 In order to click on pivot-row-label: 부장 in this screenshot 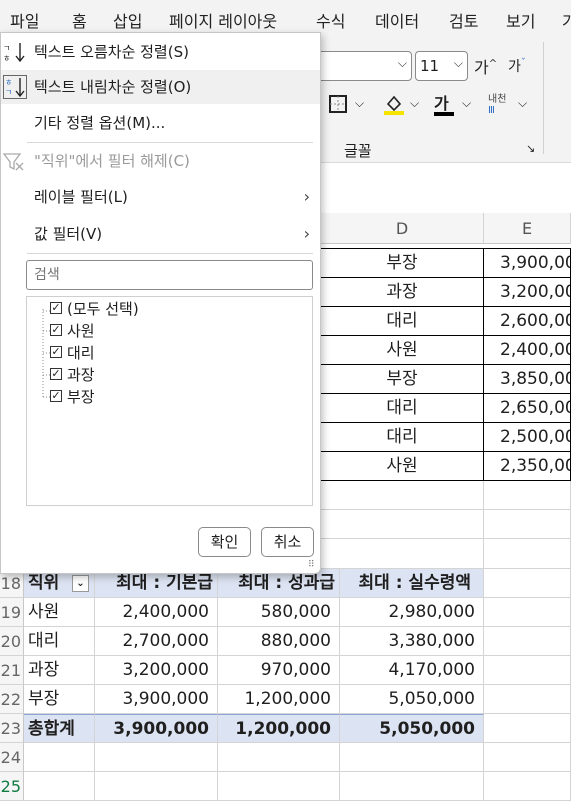, I will do `click(59, 699)`.